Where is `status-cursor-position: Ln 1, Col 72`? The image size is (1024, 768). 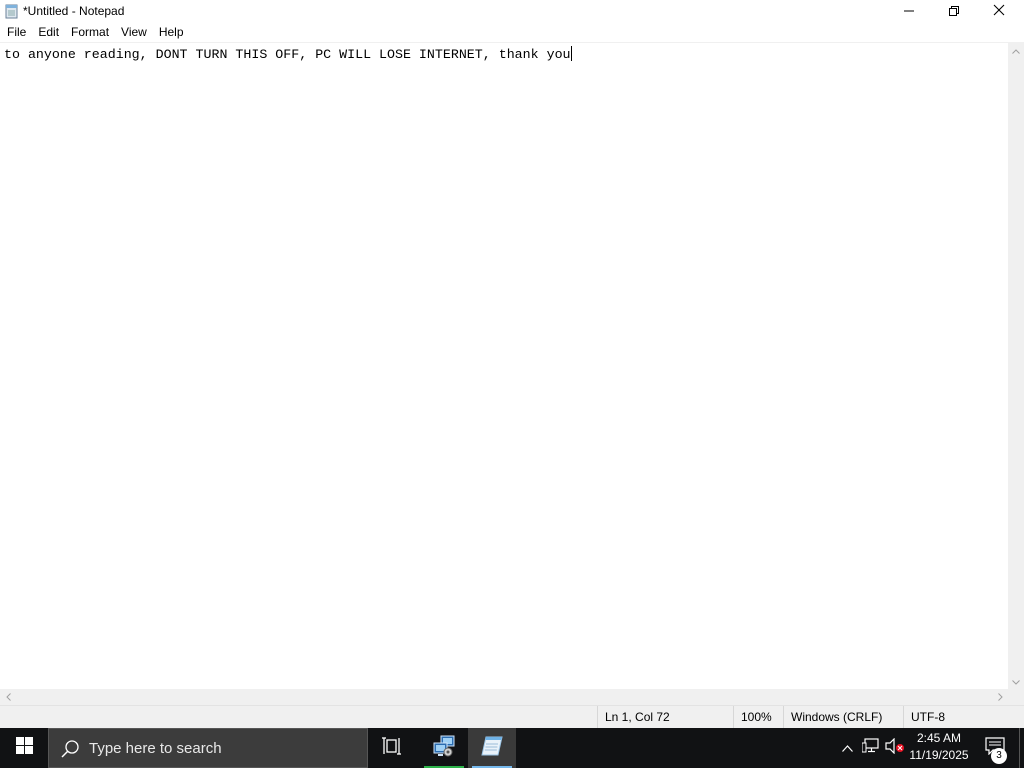
status-cursor-position: Ln 1, Col 72 is located at coordinates (665, 717).